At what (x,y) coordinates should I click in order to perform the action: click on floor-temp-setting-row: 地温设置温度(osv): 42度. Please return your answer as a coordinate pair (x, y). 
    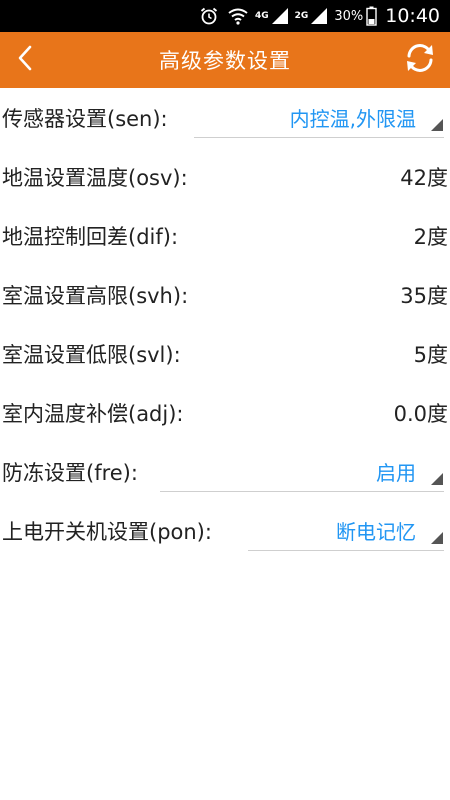
    Looking at the image, I should click on (225, 176).